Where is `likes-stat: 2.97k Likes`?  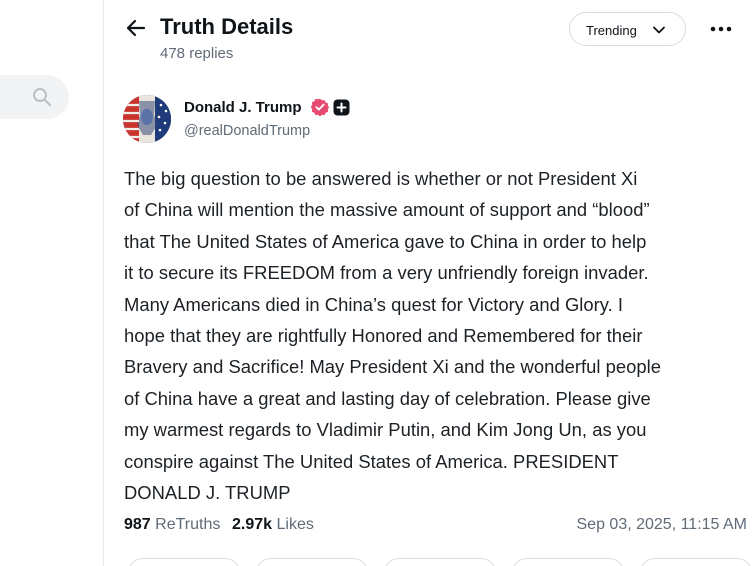 likes-stat: 2.97k Likes is located at coordinates (273, 525).